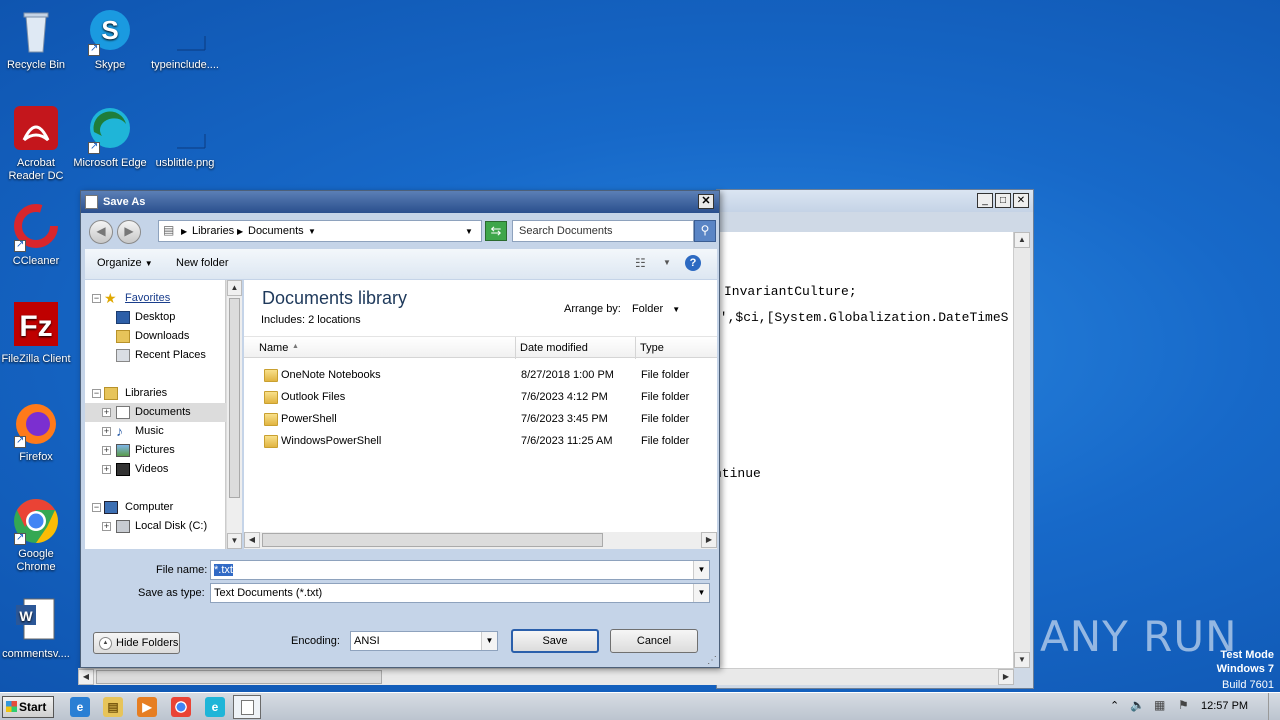 Image resolution: width=1280 pixels, height=720 pixels. I want to click on volume-icon: 🔈, so click(1137, 705).